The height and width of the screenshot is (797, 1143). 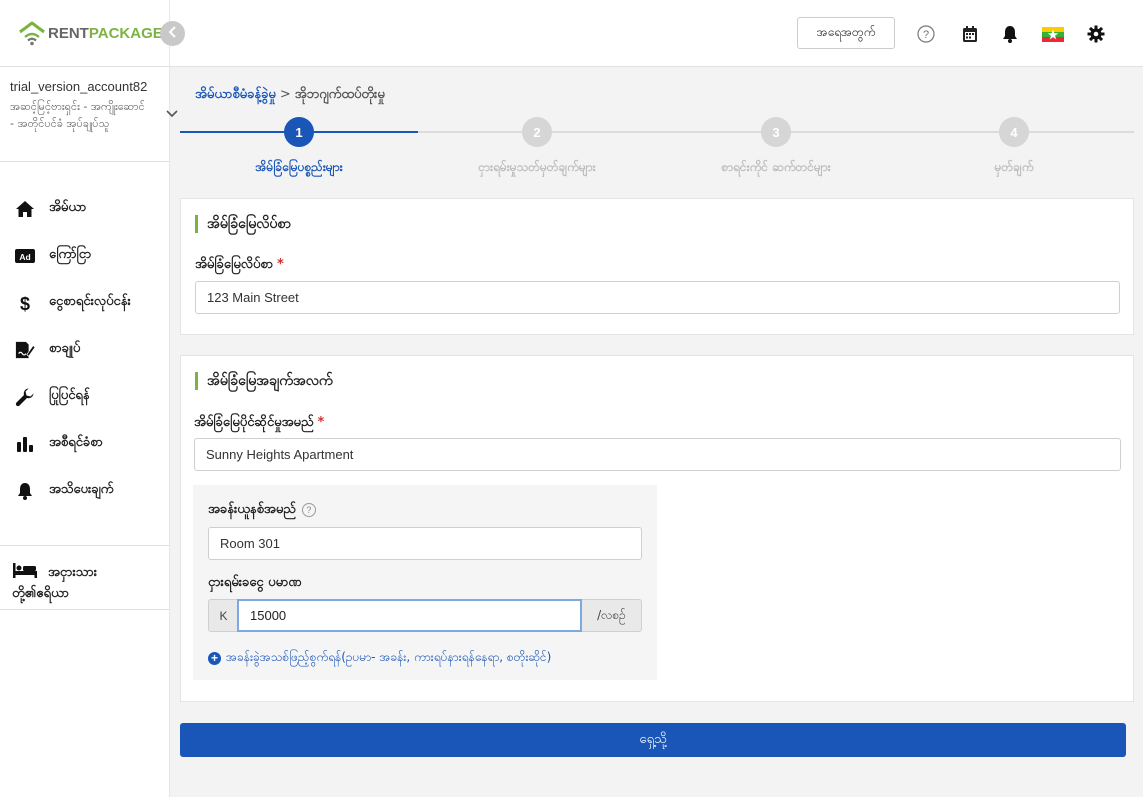 What do you see at coordinates (537, 132) in the screenshot?
I see `step-2-circle: 2` at bounding box center [537, 132].